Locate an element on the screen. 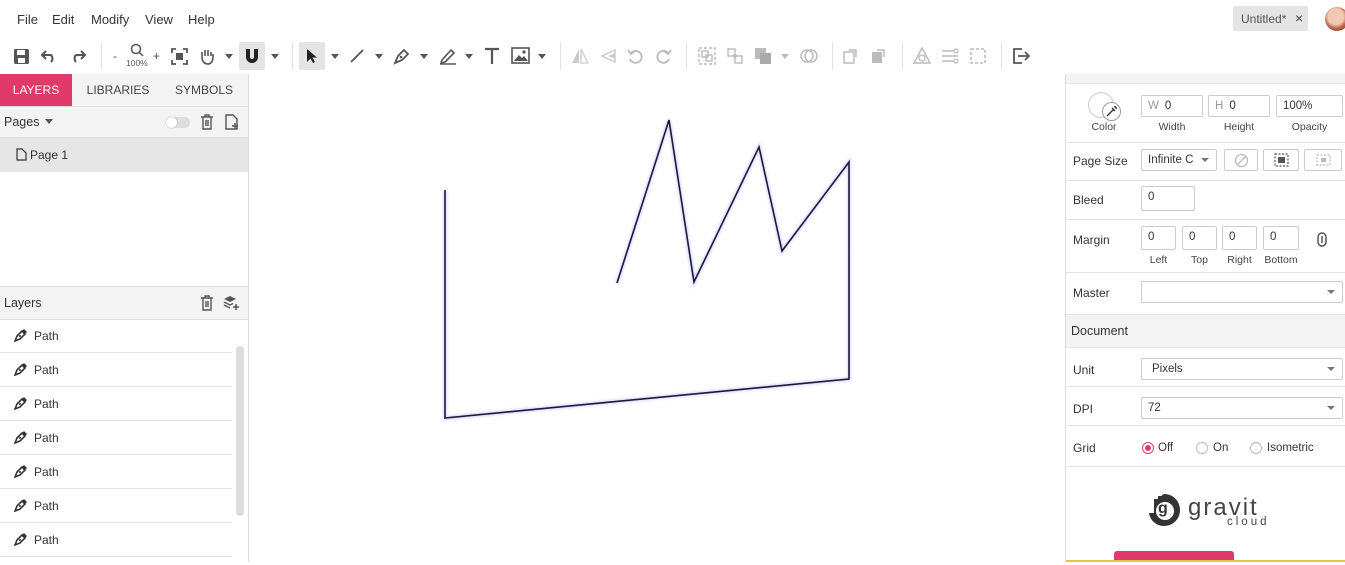 Image resolution: width=1345 pixels, height=565 pixels. margin-top-input: 0 is located at coordinates (1199, 238).